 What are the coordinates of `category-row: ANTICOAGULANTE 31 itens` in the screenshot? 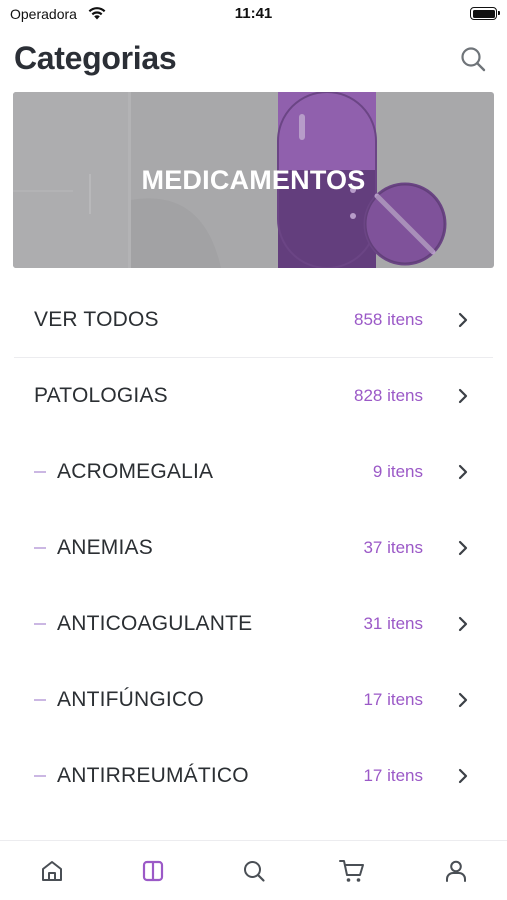 It's located at (253, 624).